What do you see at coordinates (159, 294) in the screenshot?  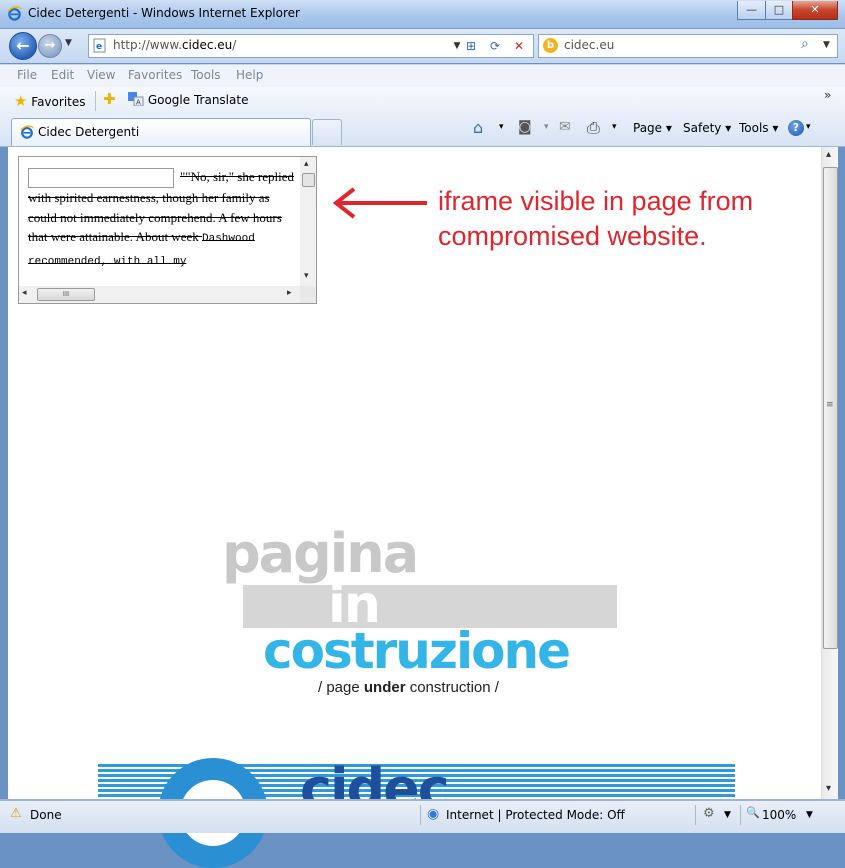 I see `iframe-horizontal-scrollbar: ◂ III ▸` at bounding box center [159, 294].